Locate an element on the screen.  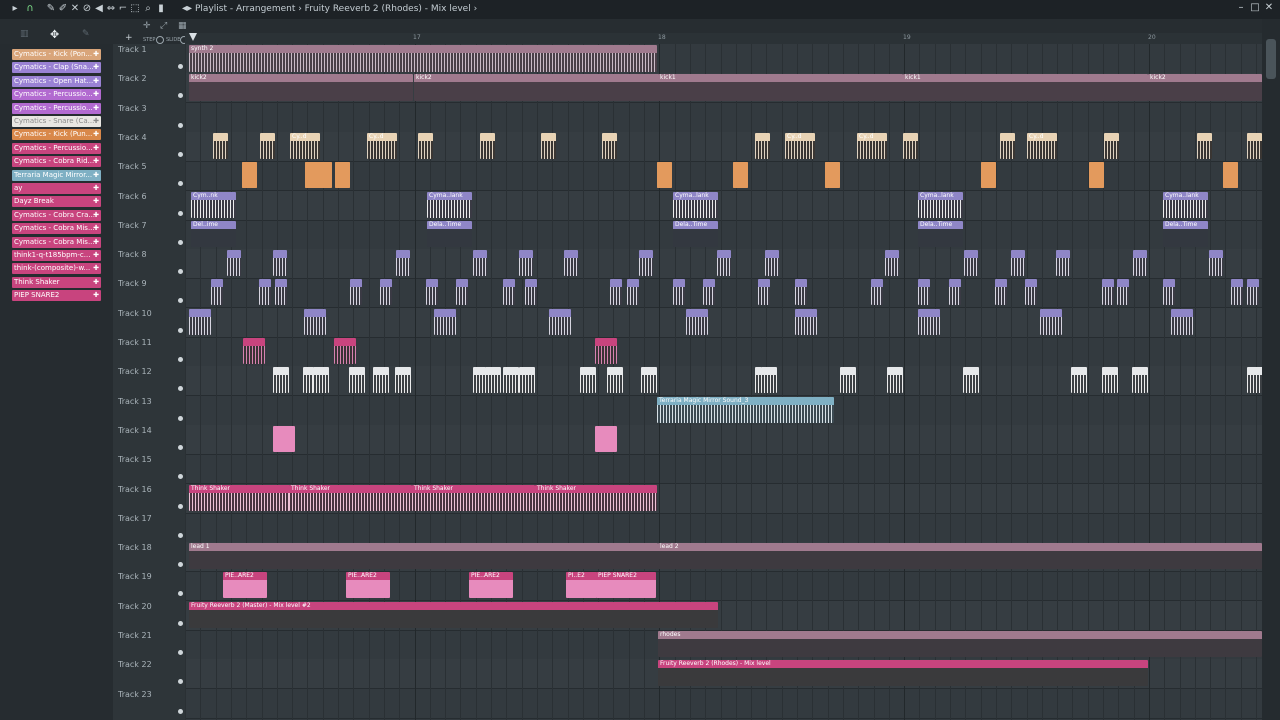
pencil-icon: ✎ is located at coordinates (51, 9).